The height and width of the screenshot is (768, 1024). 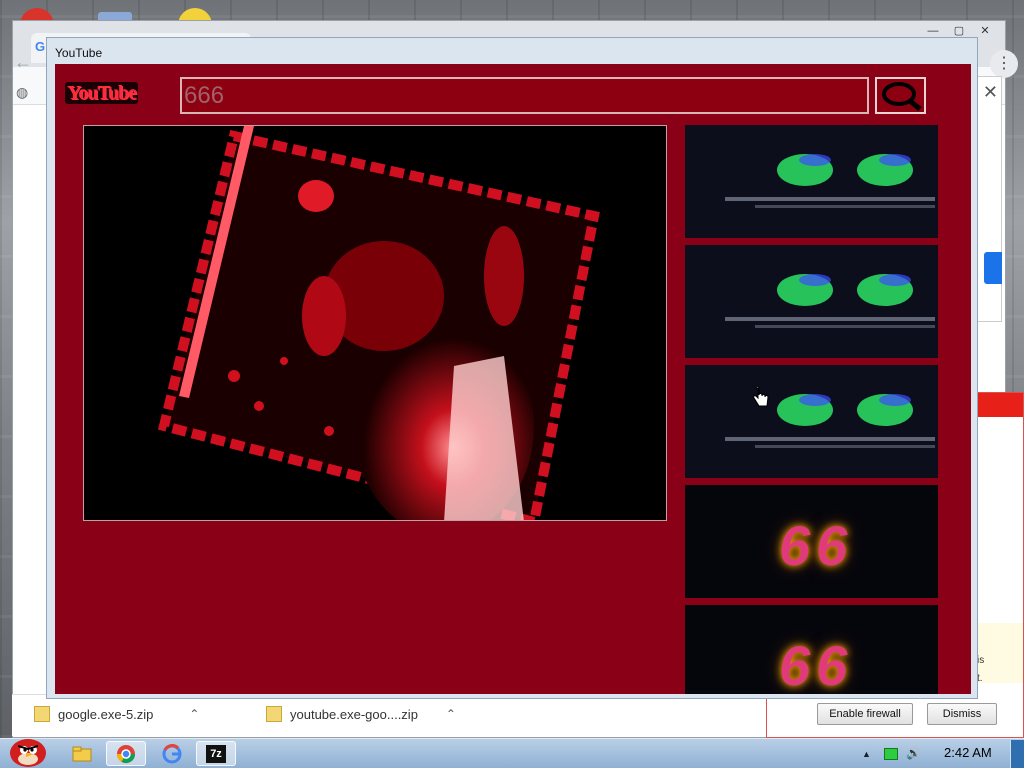 I want to click on angry-bird-start-icon, so click(x=26, y=750).